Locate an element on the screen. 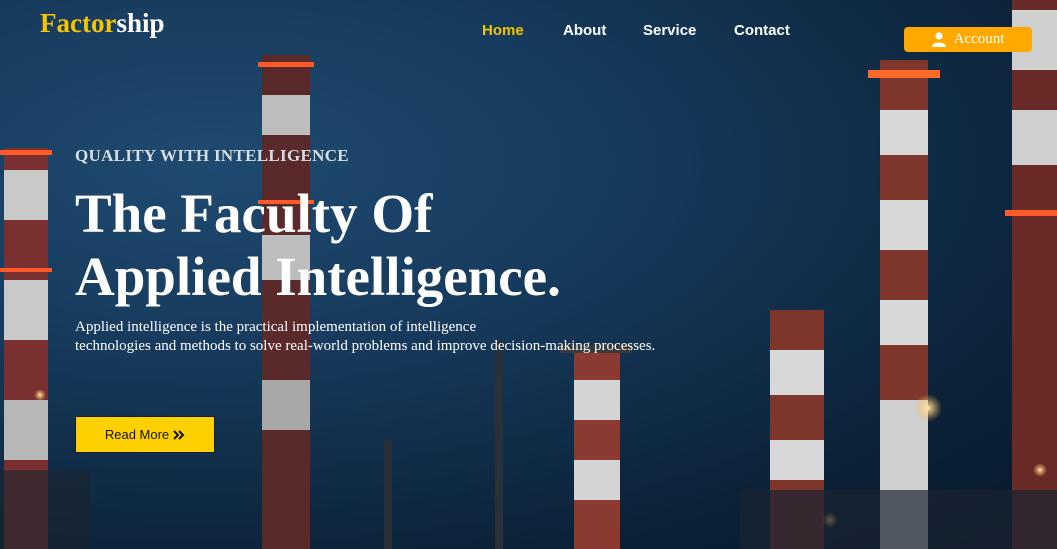 The height and width of the screenshot is (549, 1057). account-button: Account is located at coordinates (968, 39).